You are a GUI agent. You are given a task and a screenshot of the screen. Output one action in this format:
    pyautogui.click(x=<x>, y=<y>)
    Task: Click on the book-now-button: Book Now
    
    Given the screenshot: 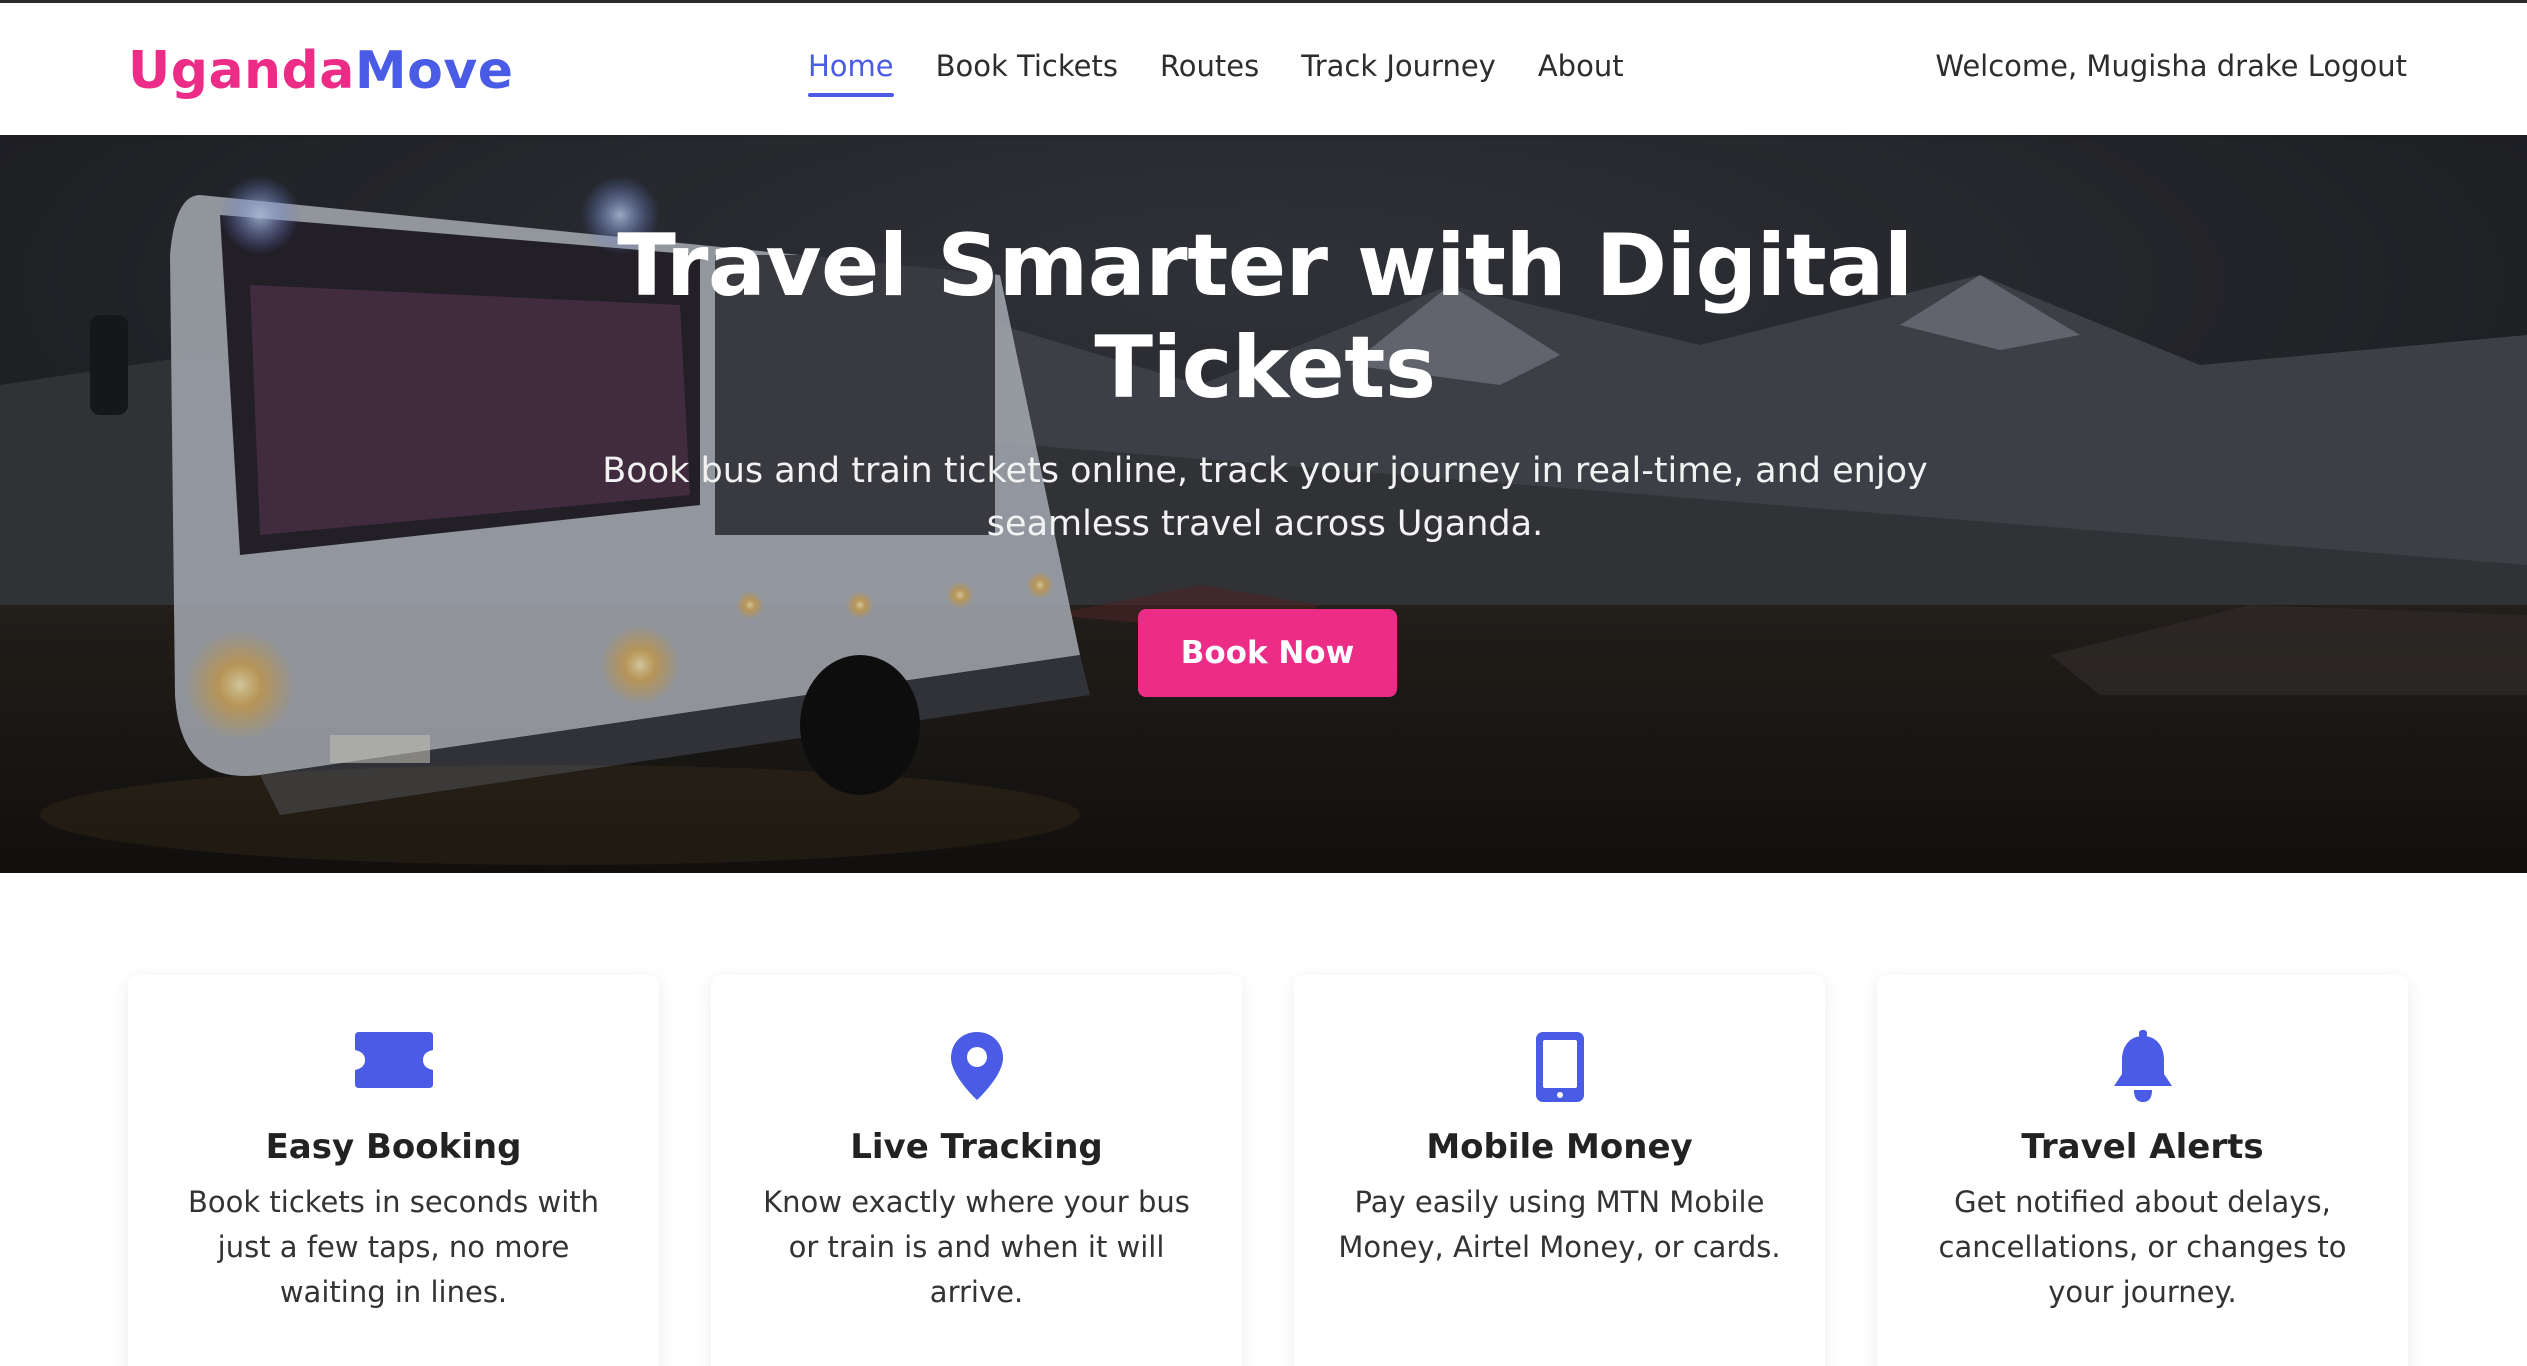 What is the action you would take?
    pyautogui.click(x=1267, y=653)
    